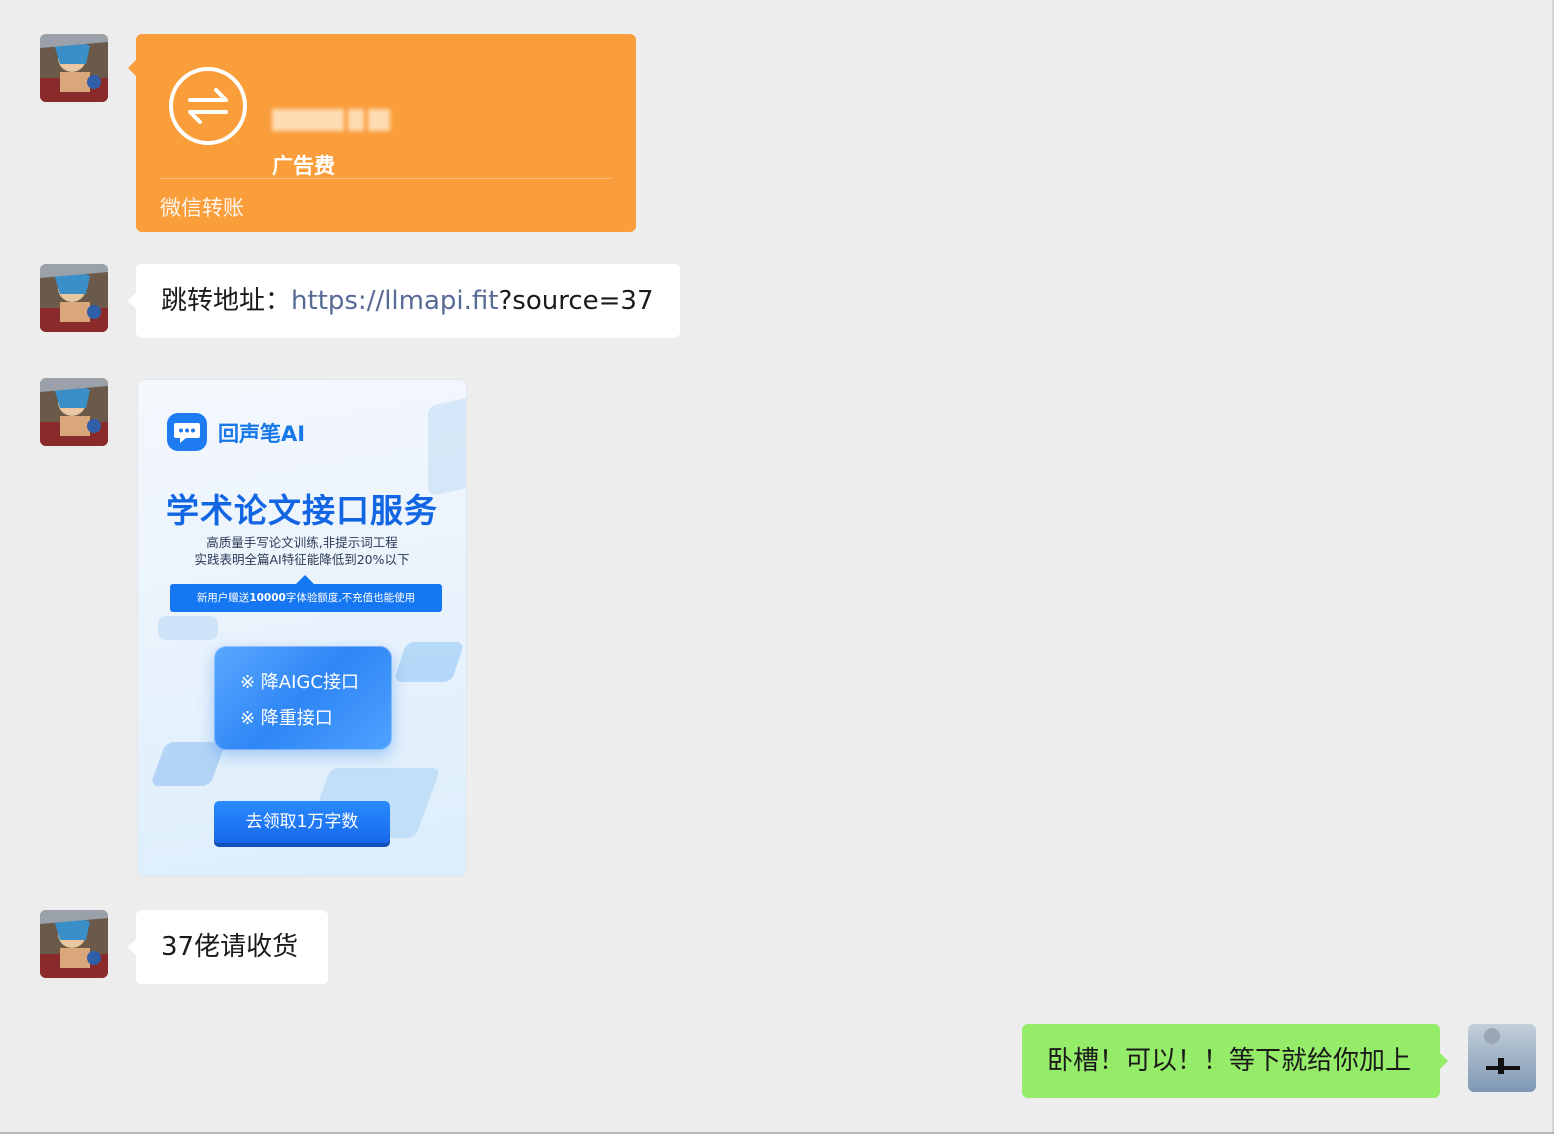 The width and height of the screenshot is (1554, 1134). I want to click on message-bubble-self: 卧槽！可以！！等下就给你加上, so click(1235, 1061).